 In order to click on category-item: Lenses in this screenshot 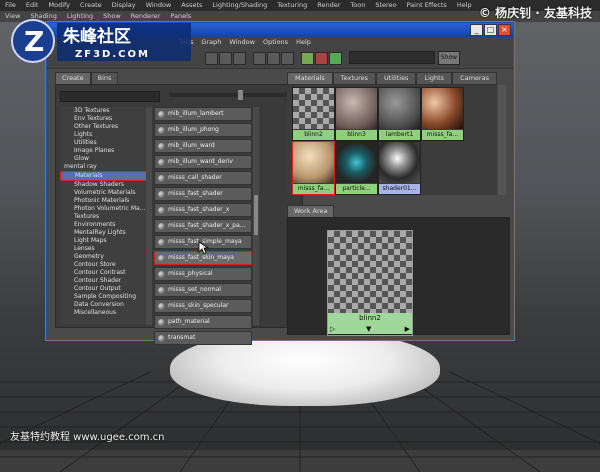, I will do `click(104, 249)`.